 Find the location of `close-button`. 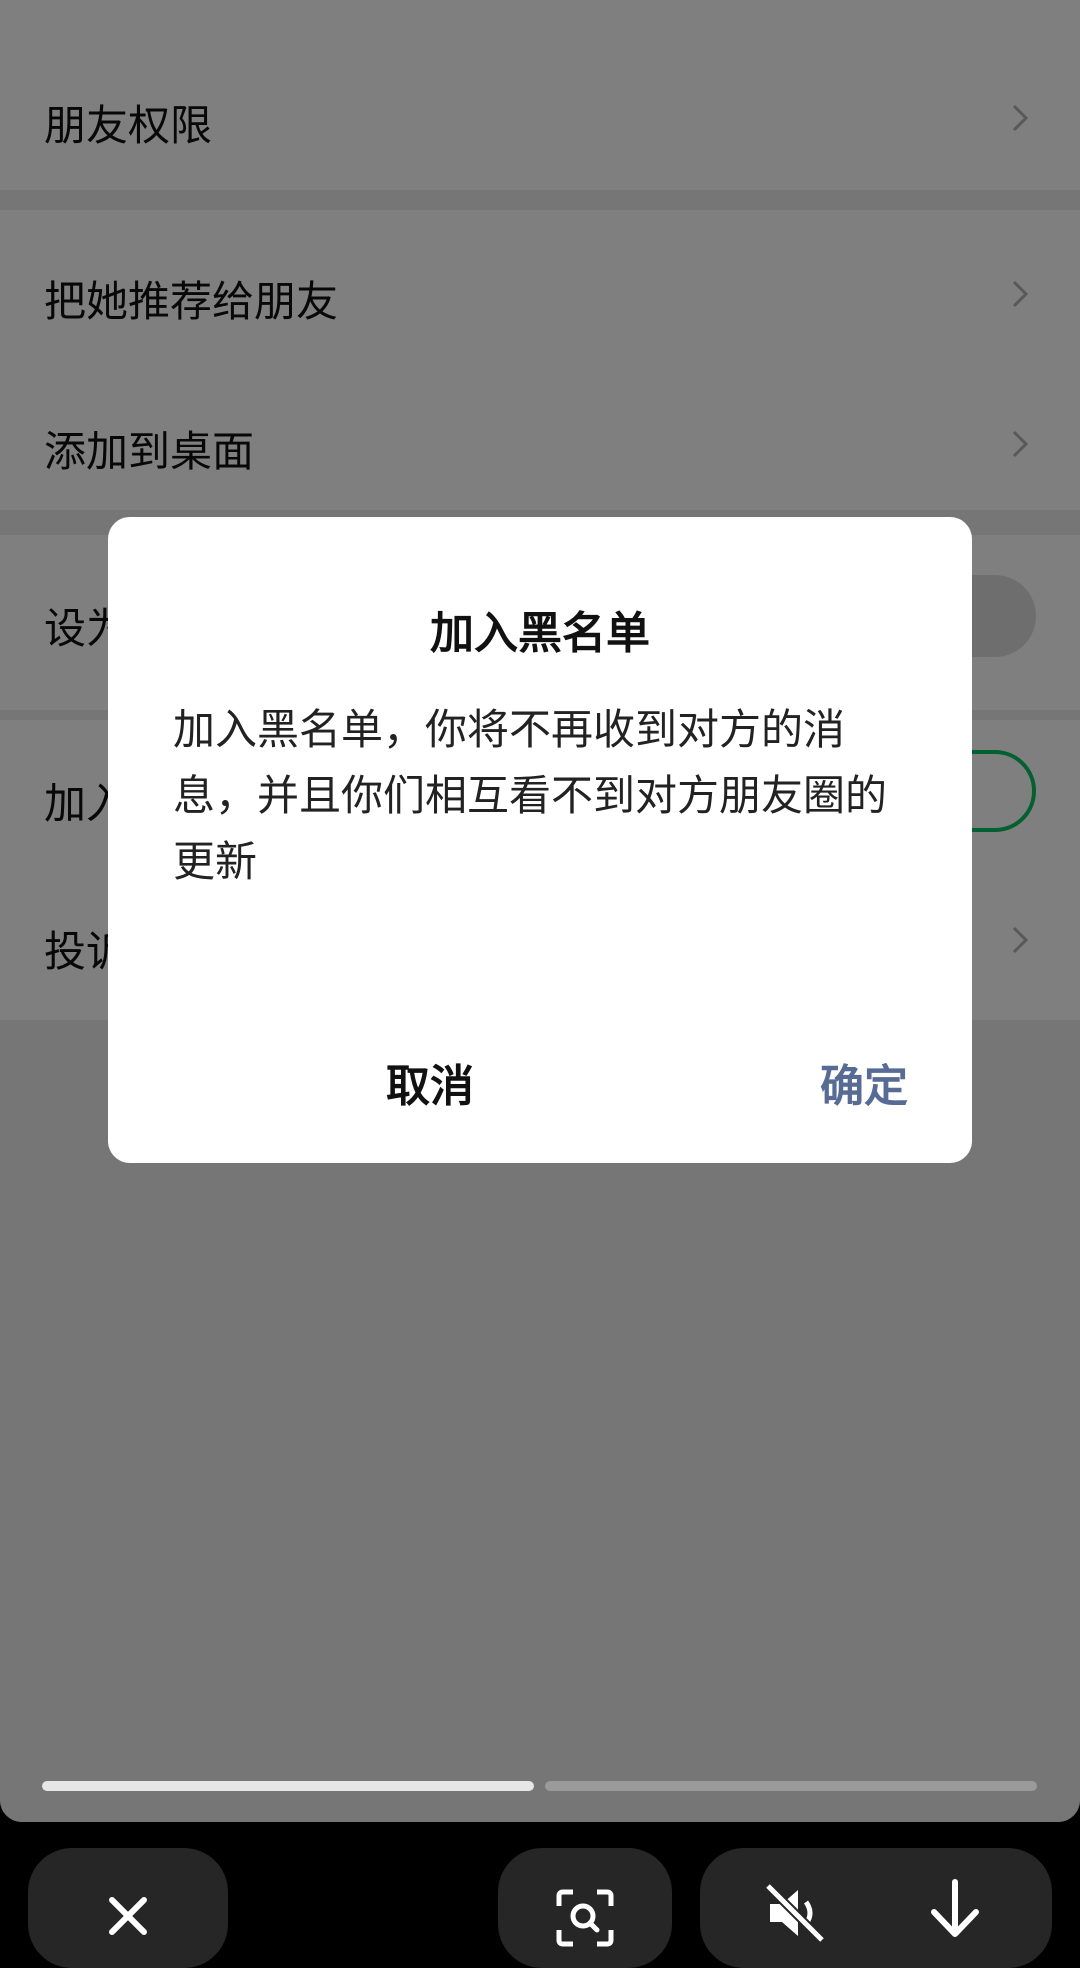

close-button is located at coordinates (128, 1908).